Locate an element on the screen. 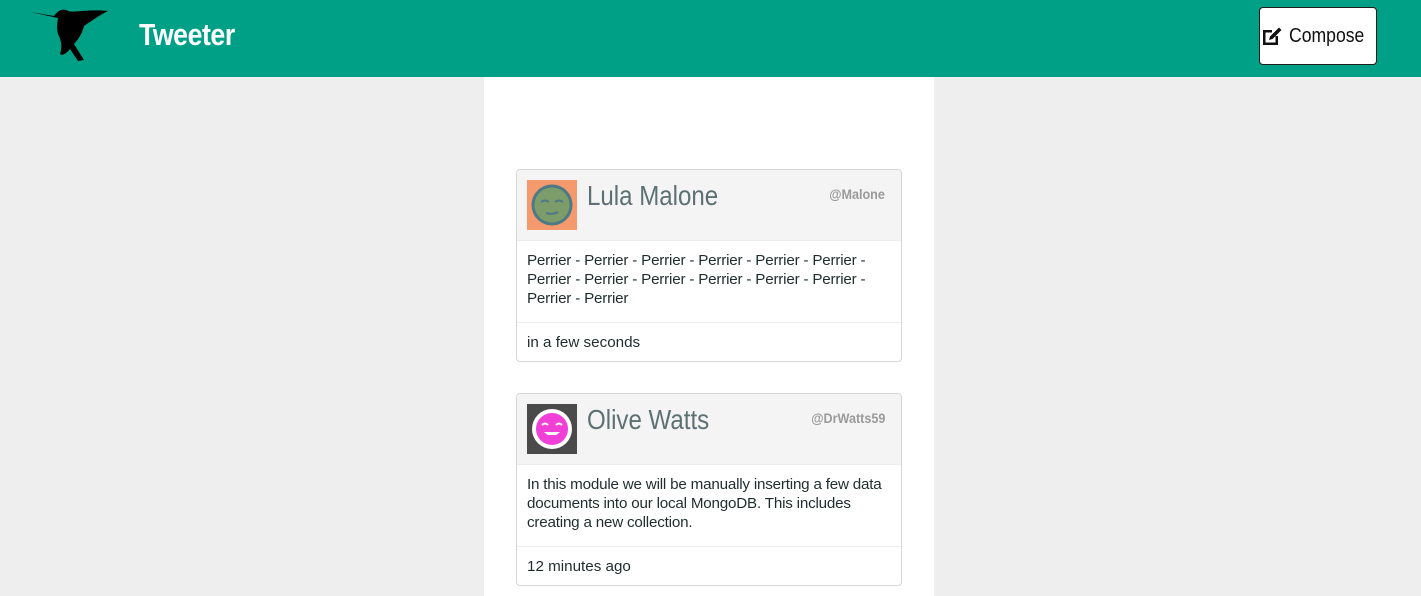 This screenshot has width=1421, height=596. tweet-author-name: Olive Watts is located at coordinates (648, 419).